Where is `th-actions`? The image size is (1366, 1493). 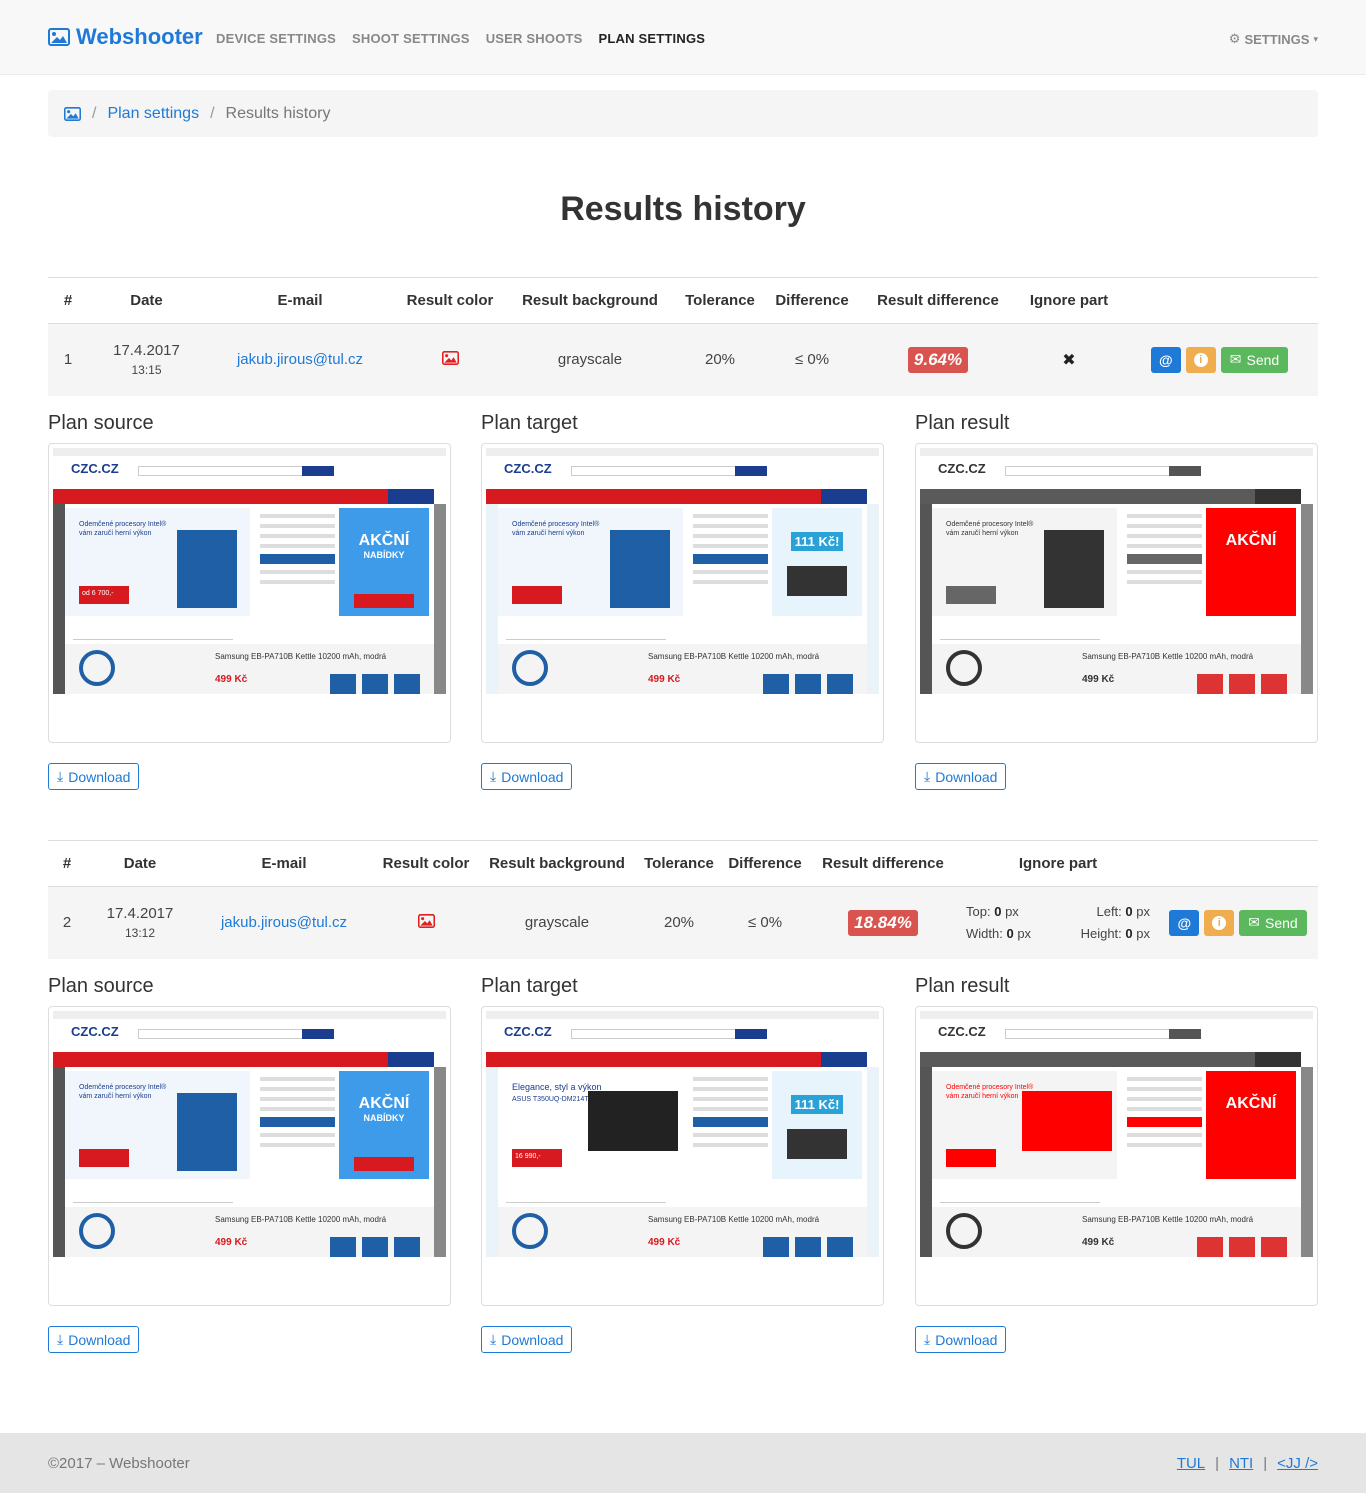 th-actions is located at coordinates (1238, 863).